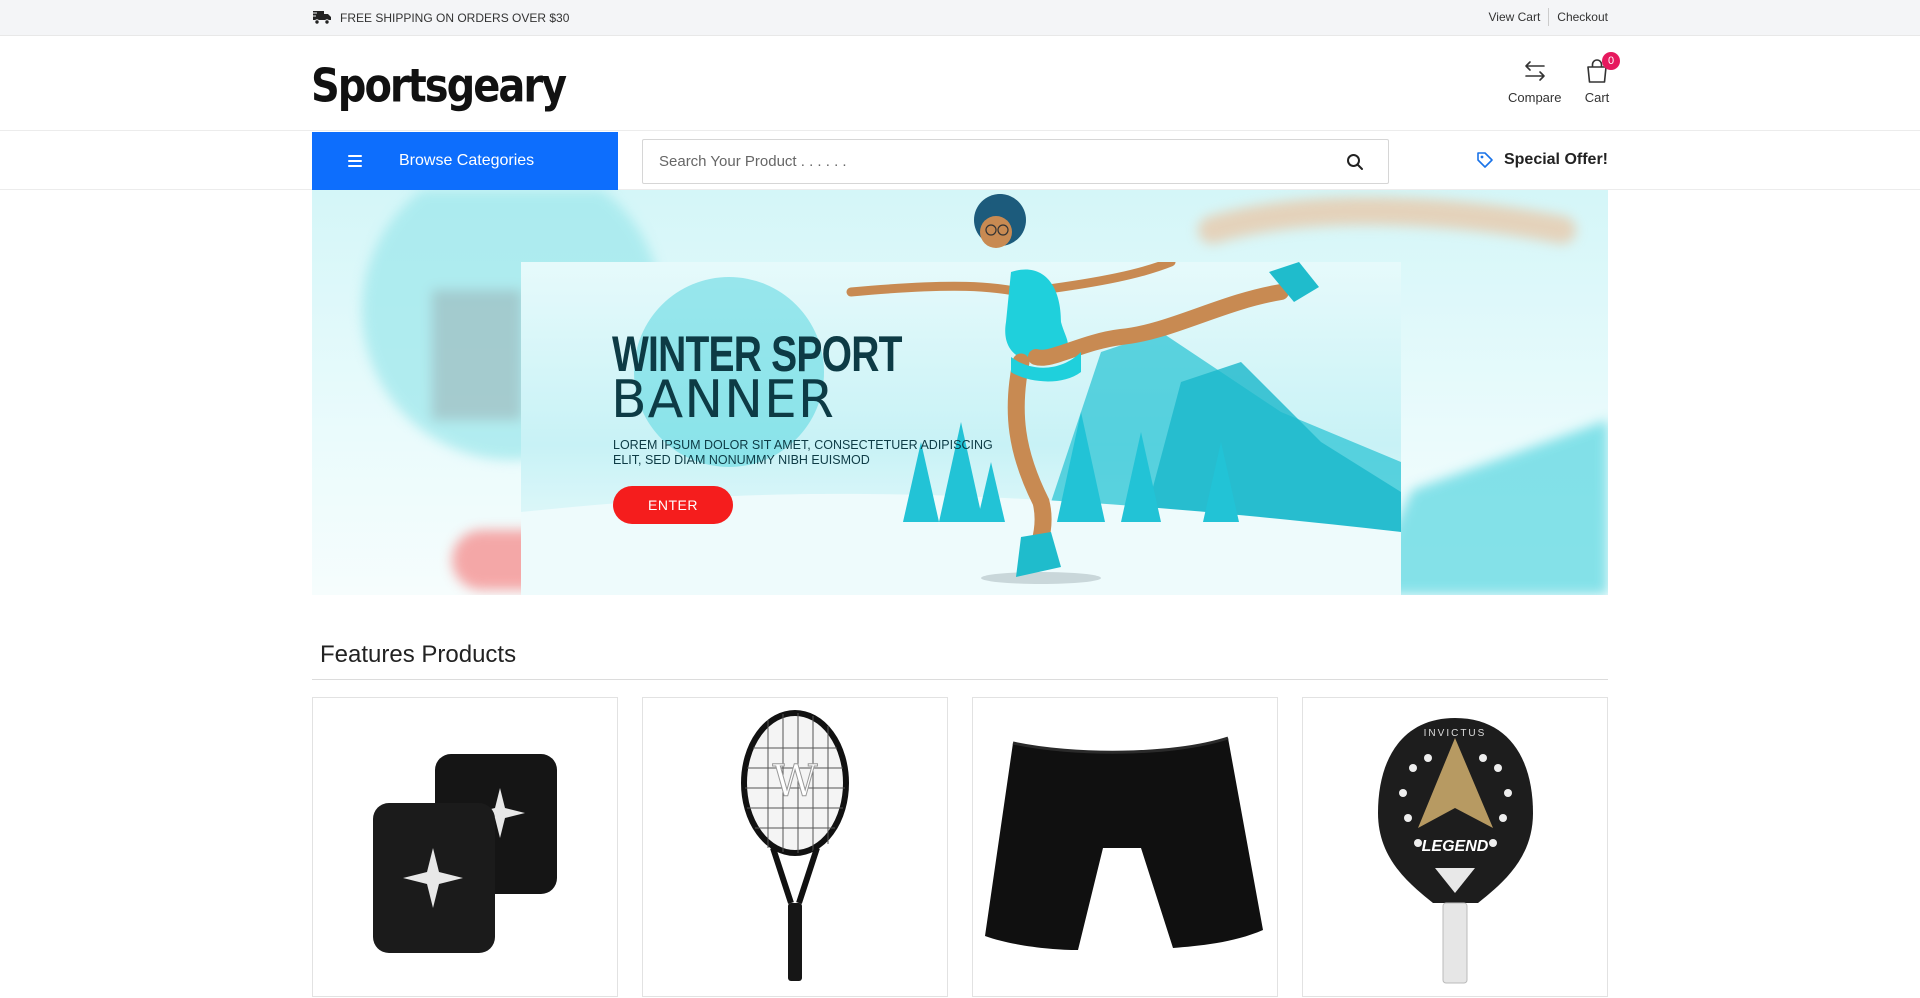  Describe the element at coordinates (1578, 17) in the screenshot. I see `checkout-link: Checkout` at that location.